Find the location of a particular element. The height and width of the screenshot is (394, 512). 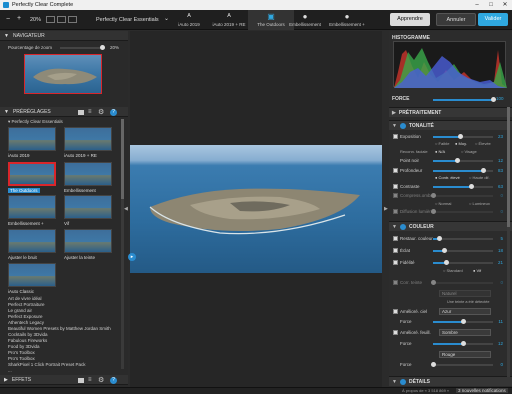

exposure-checkbox is located at coordinates (395, 136).